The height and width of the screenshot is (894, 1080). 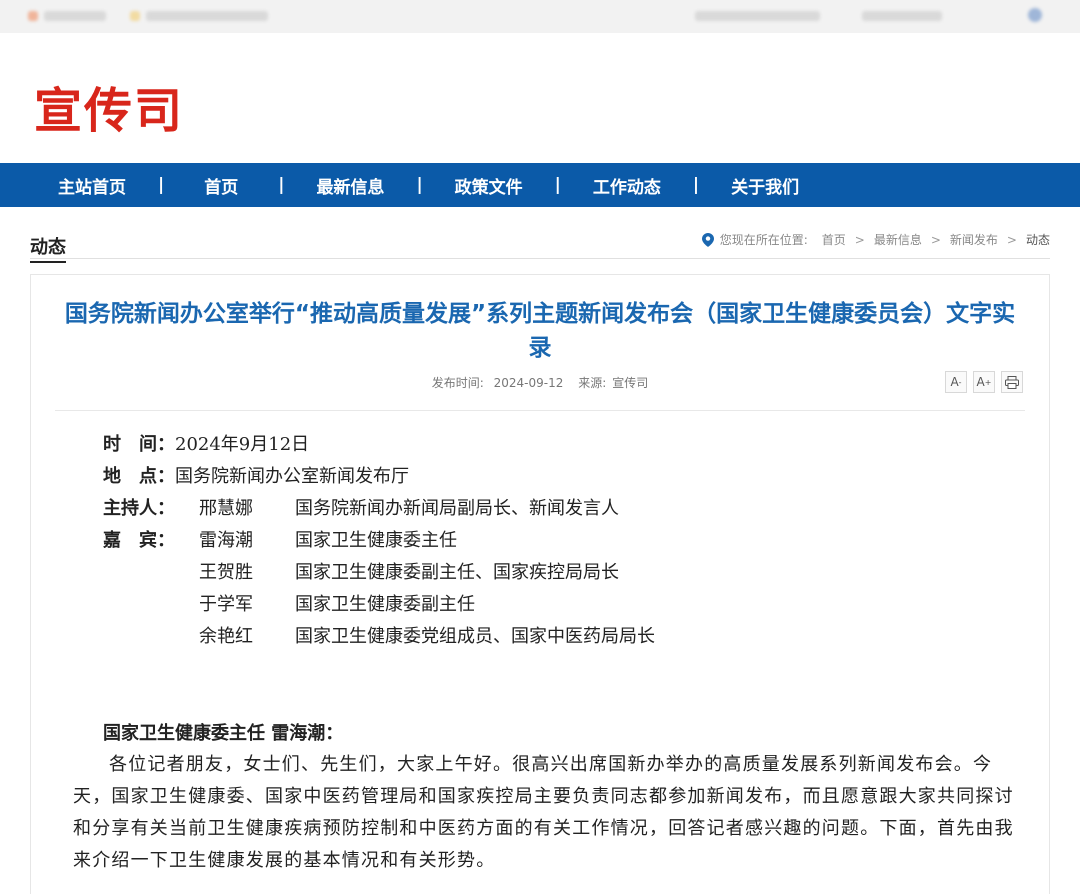 I want to click on site-header: 宣传司, so click(x=540, y=98).